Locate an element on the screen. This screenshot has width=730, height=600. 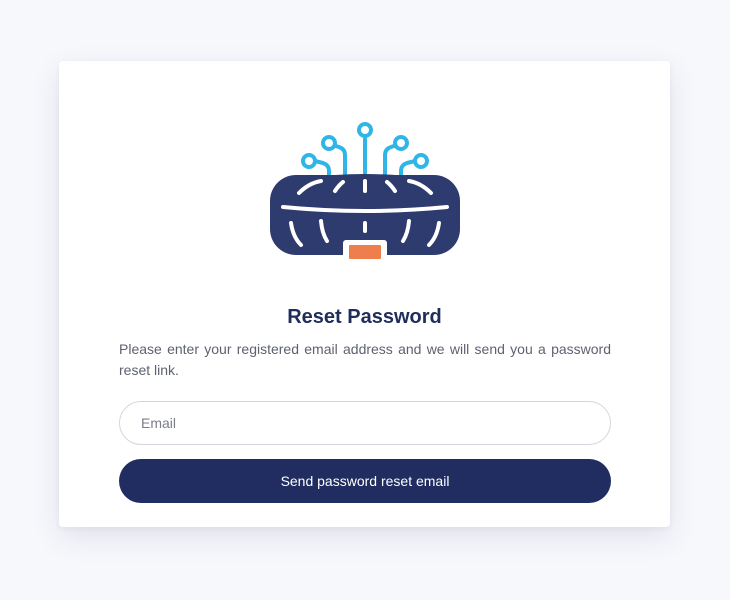
router-circuit-logo-icon is located at coordinates (365, 190).